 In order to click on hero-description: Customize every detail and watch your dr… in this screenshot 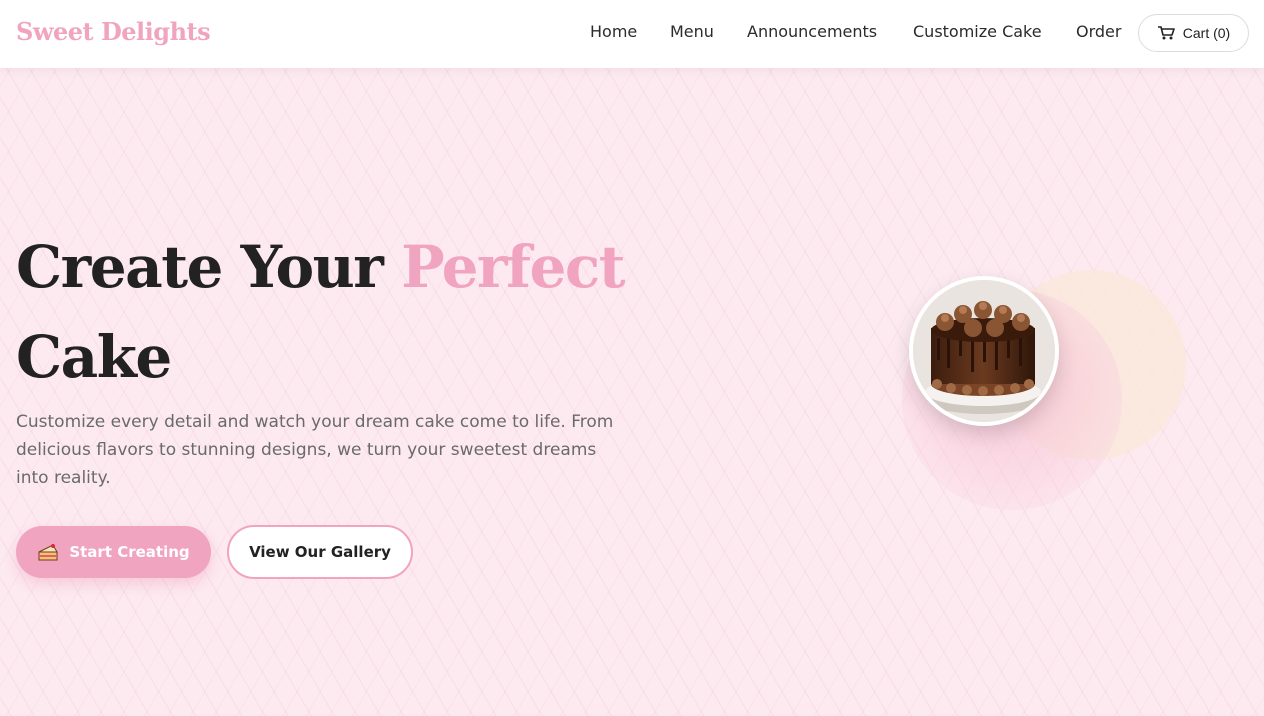, I will do `click(315, 450)`.